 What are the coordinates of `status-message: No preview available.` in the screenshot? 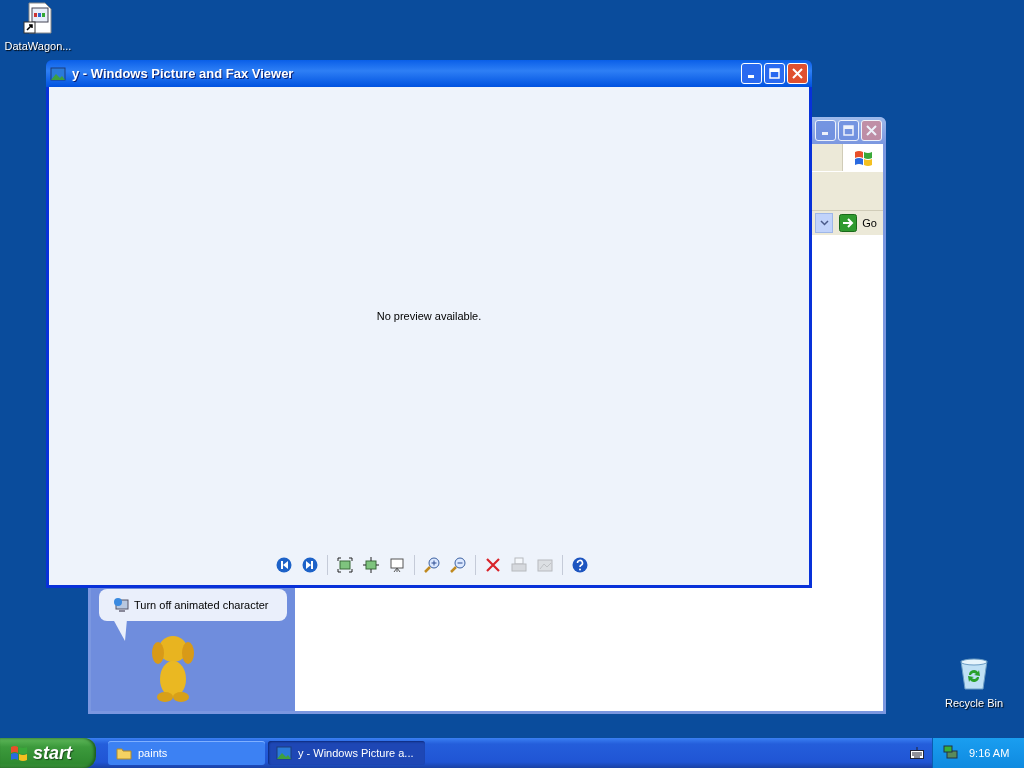 It's located at (429, 316).